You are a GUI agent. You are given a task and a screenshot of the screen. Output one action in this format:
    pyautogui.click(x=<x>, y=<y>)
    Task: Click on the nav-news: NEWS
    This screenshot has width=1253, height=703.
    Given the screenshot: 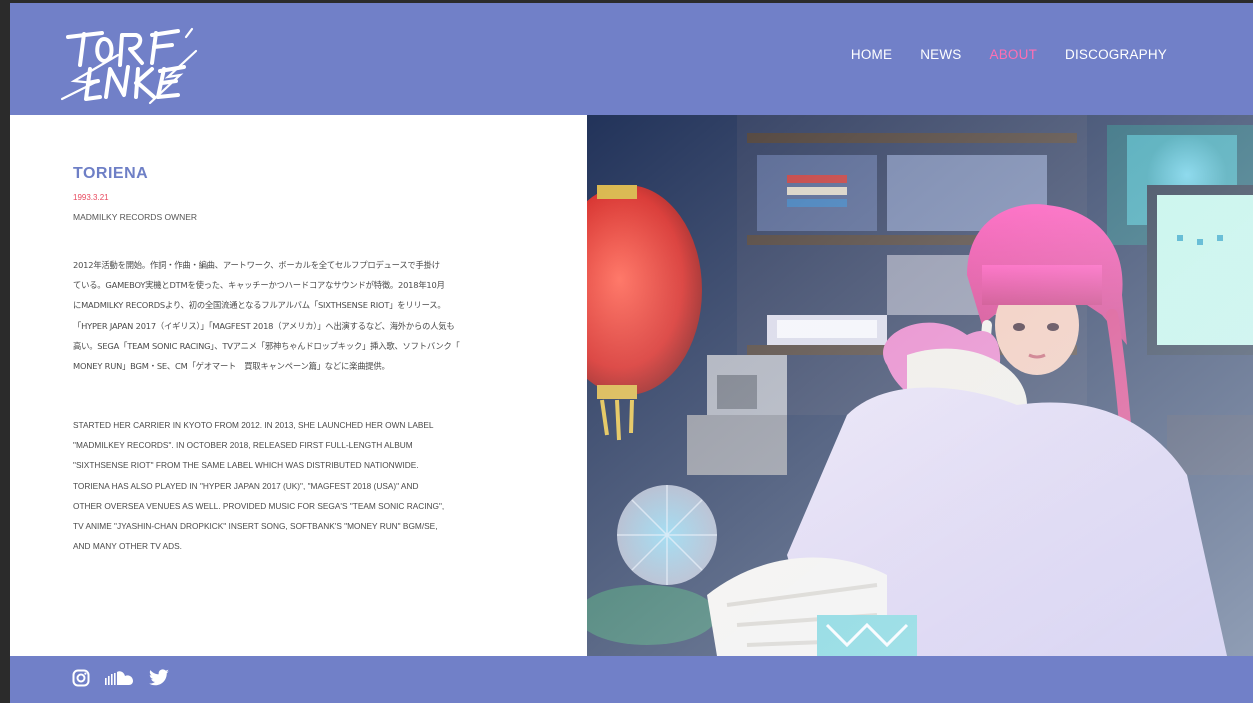 What is the action you would take?
    pyautogui.click(x=940, y=54)
    